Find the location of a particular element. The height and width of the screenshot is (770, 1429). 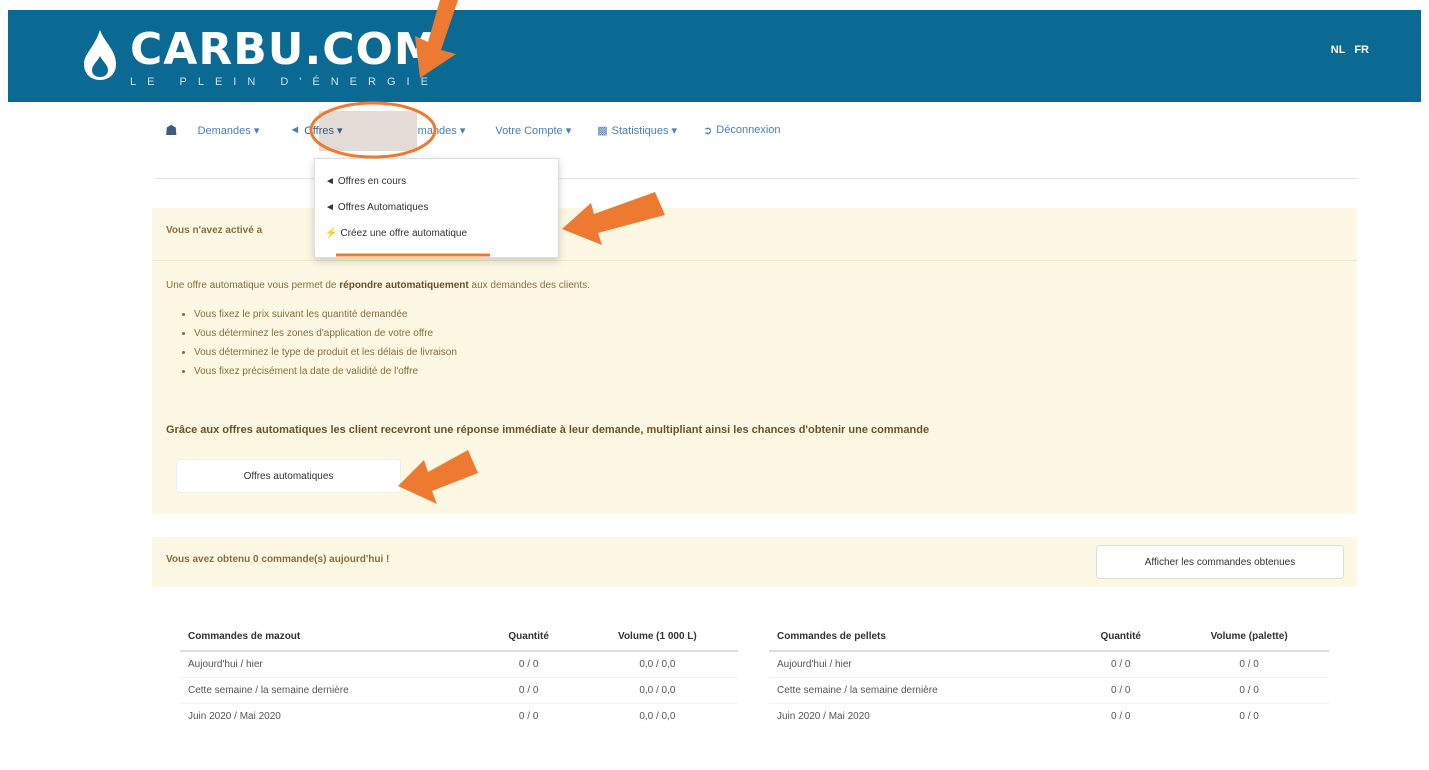

nav-votre-compte: Votre Compte ▾ is located at coordinates (533, 130).